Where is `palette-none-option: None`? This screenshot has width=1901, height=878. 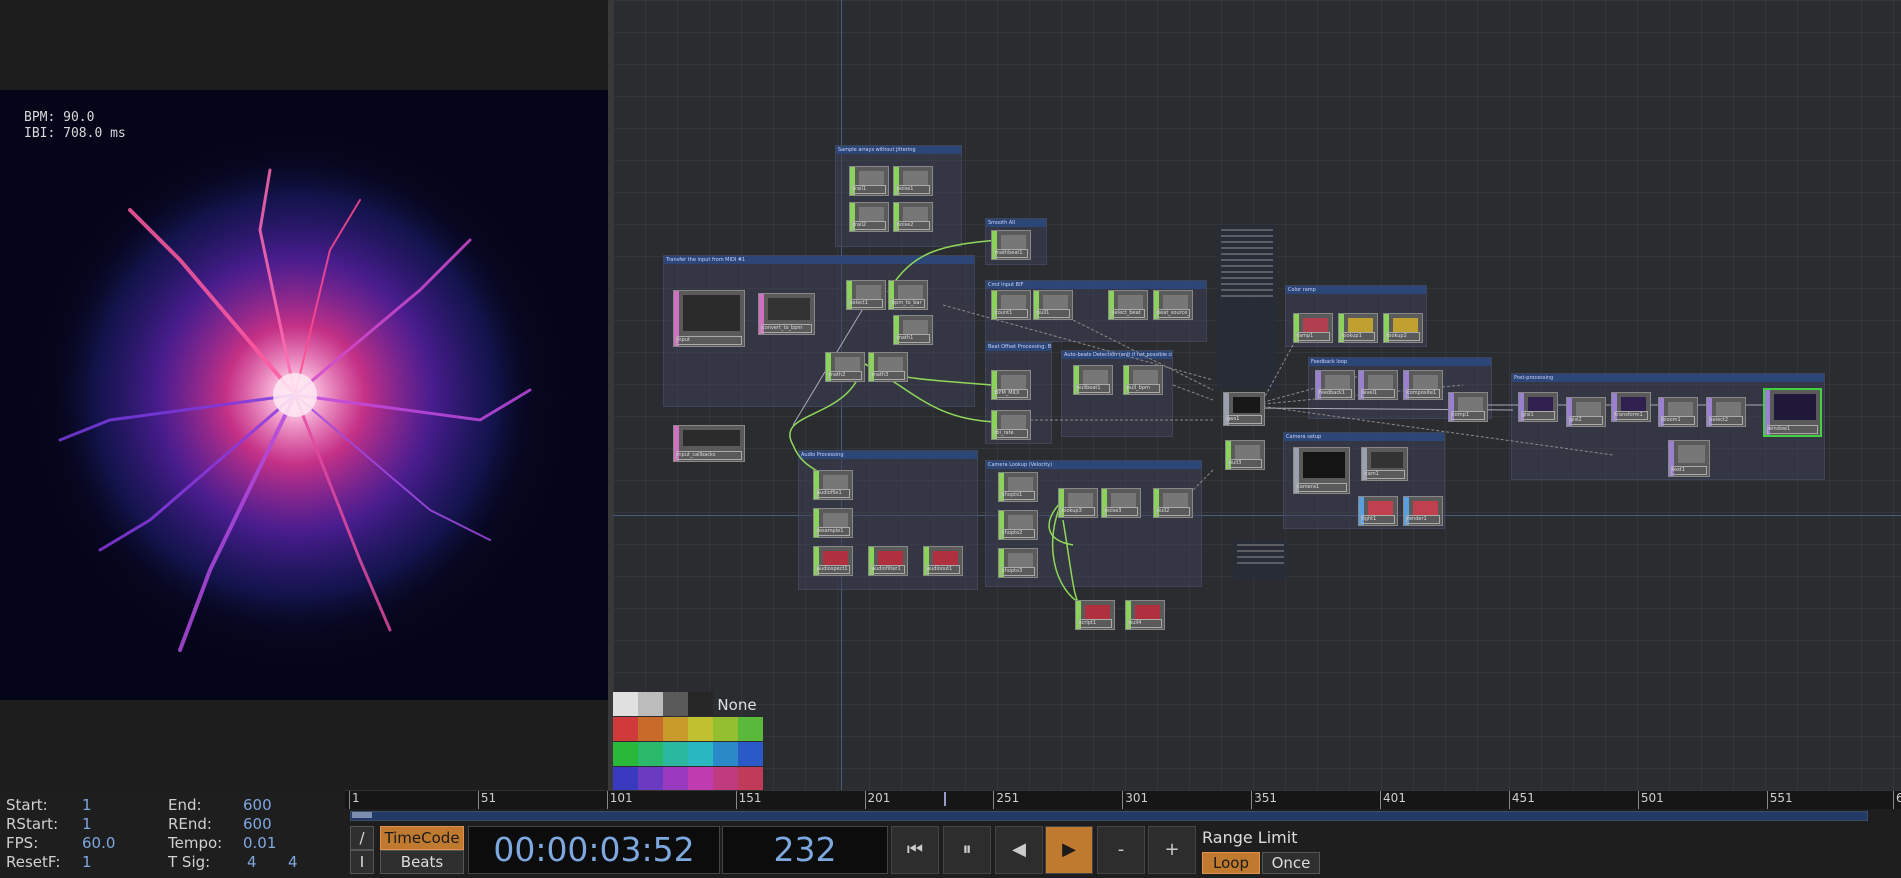 palette-none-option: None is located at coordinates (737, 705).